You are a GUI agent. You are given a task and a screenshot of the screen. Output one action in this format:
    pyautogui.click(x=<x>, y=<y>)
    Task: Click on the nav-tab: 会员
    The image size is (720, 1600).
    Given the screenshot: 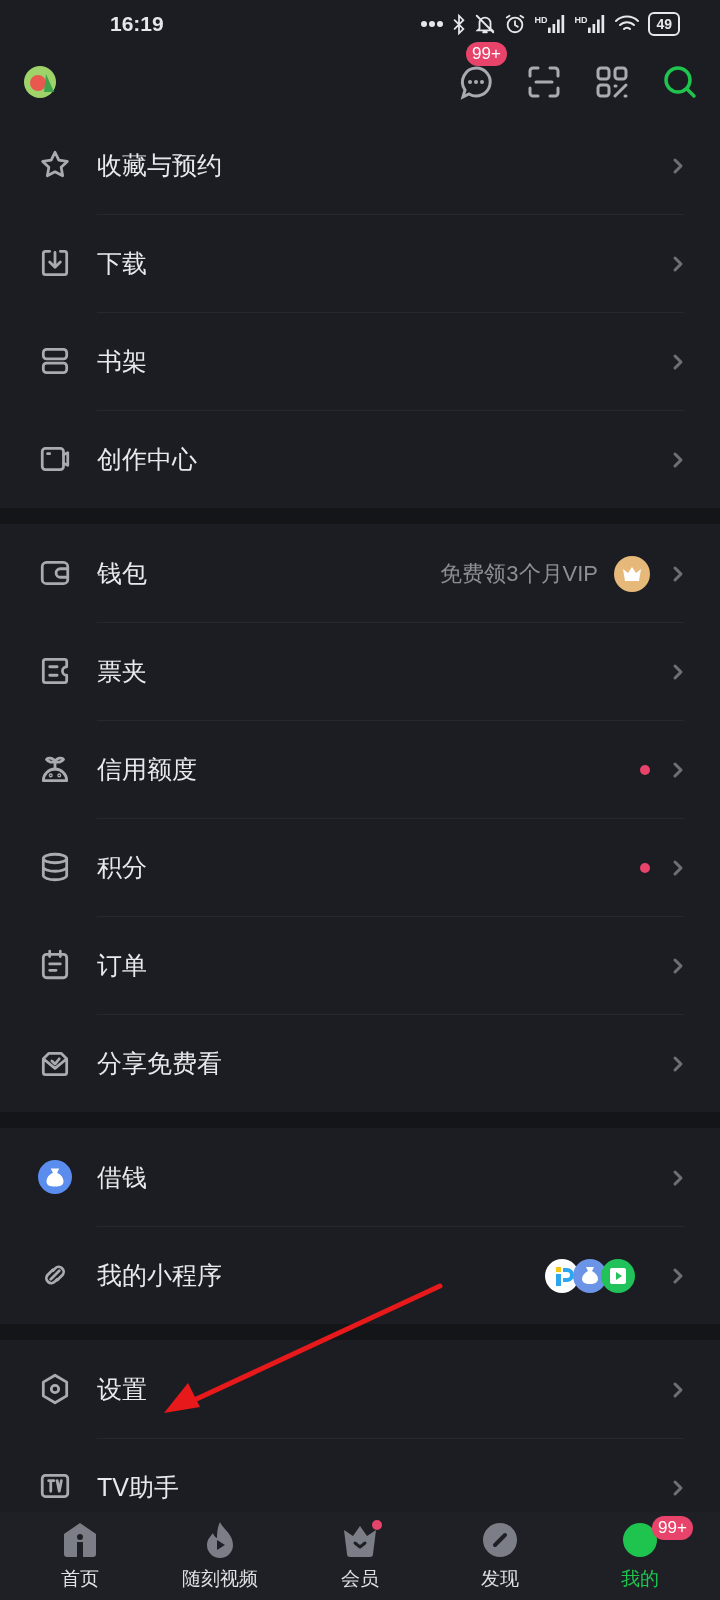 What is the action you would take?
    pyautogui.click(x=360, y=1556)
    